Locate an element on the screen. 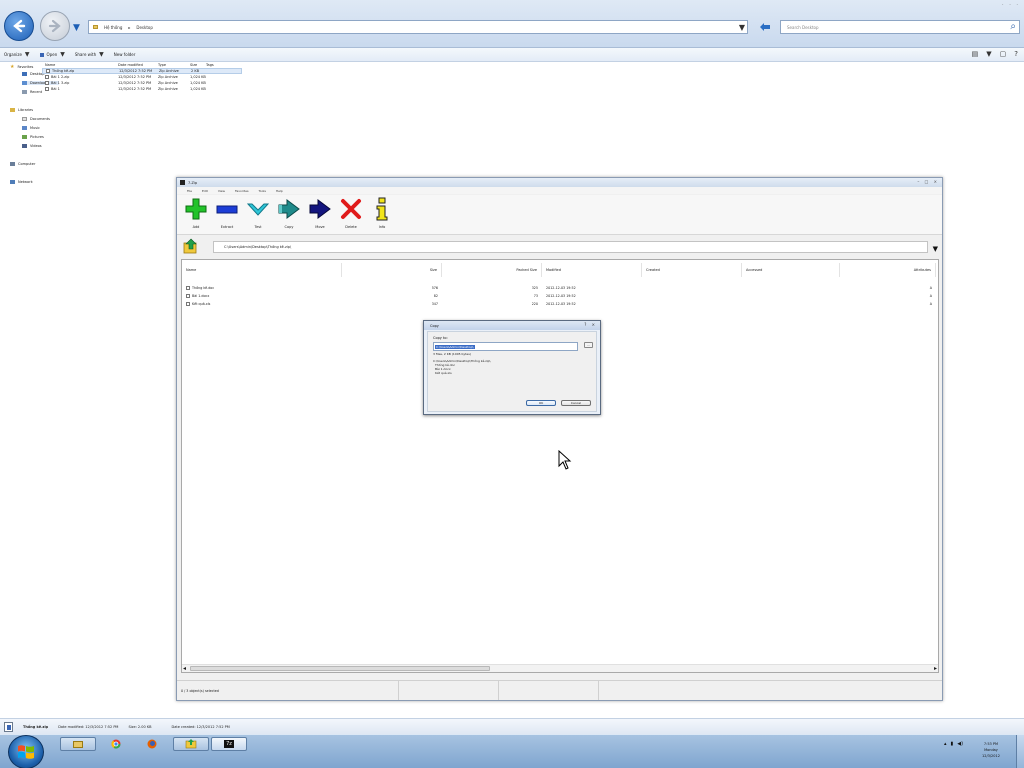 This screenshot has width=1024, height=768. recent-pages-dropdown-icon: ▼ is located at coordinates (76, 28).